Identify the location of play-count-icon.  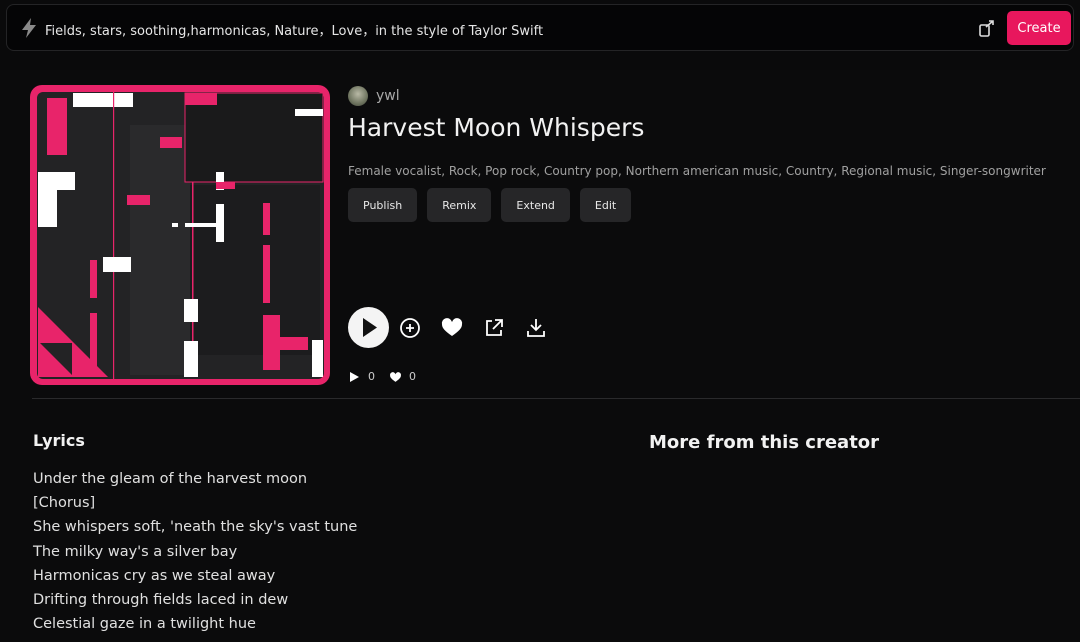
(354, 376).